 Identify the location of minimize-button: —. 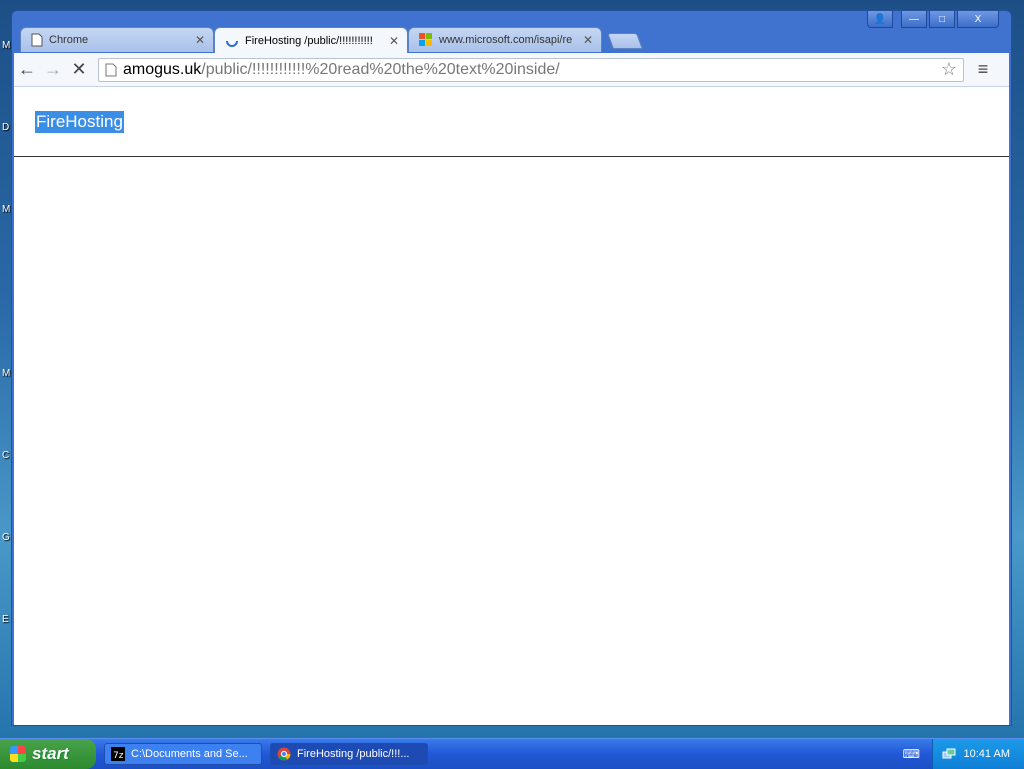
(914, 19).